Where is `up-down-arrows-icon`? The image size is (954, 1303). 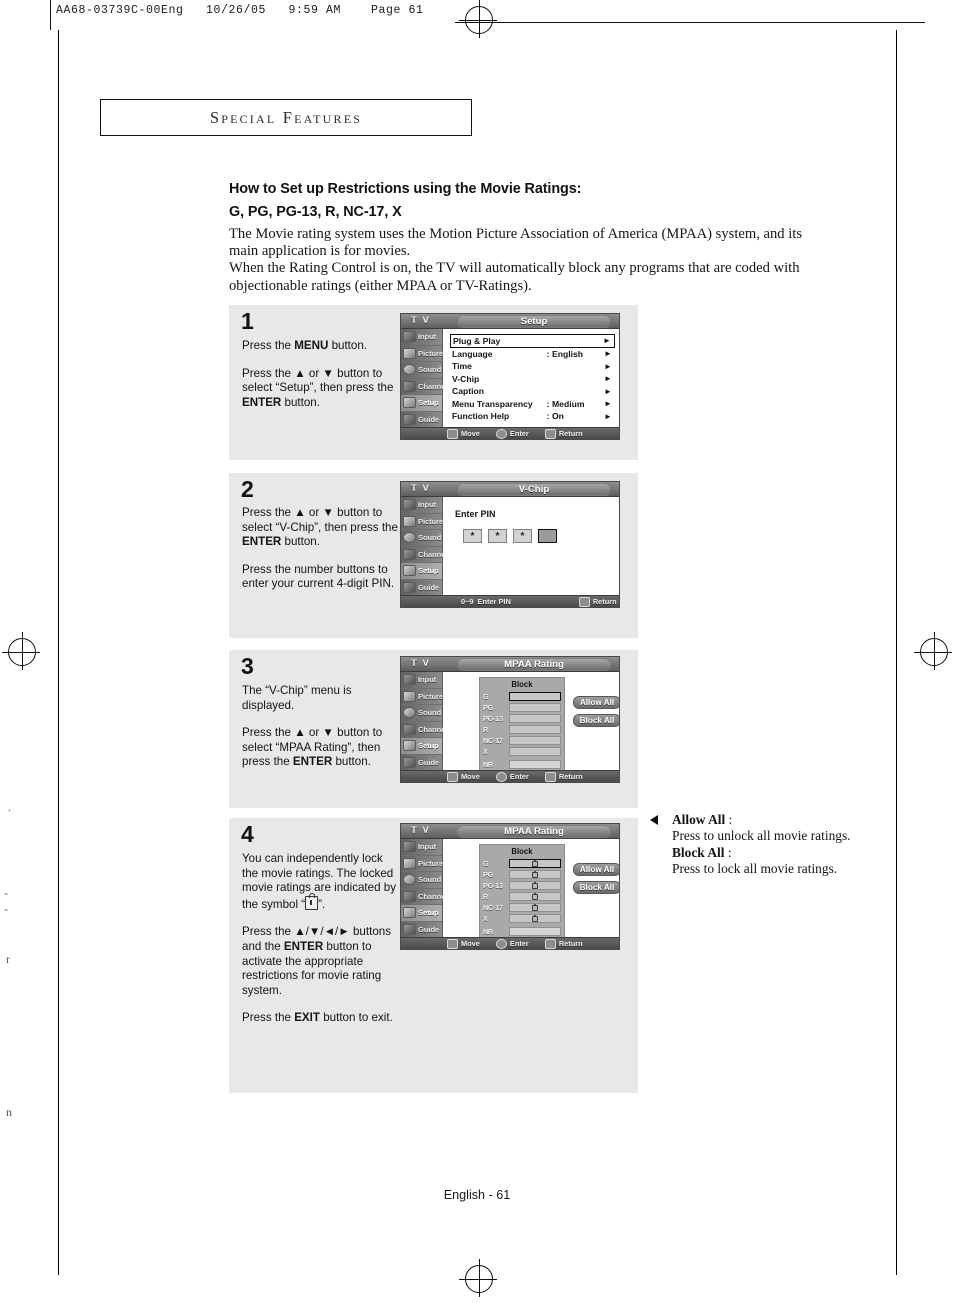 up-down-arrows-icon is located at coordinates (452, 433).